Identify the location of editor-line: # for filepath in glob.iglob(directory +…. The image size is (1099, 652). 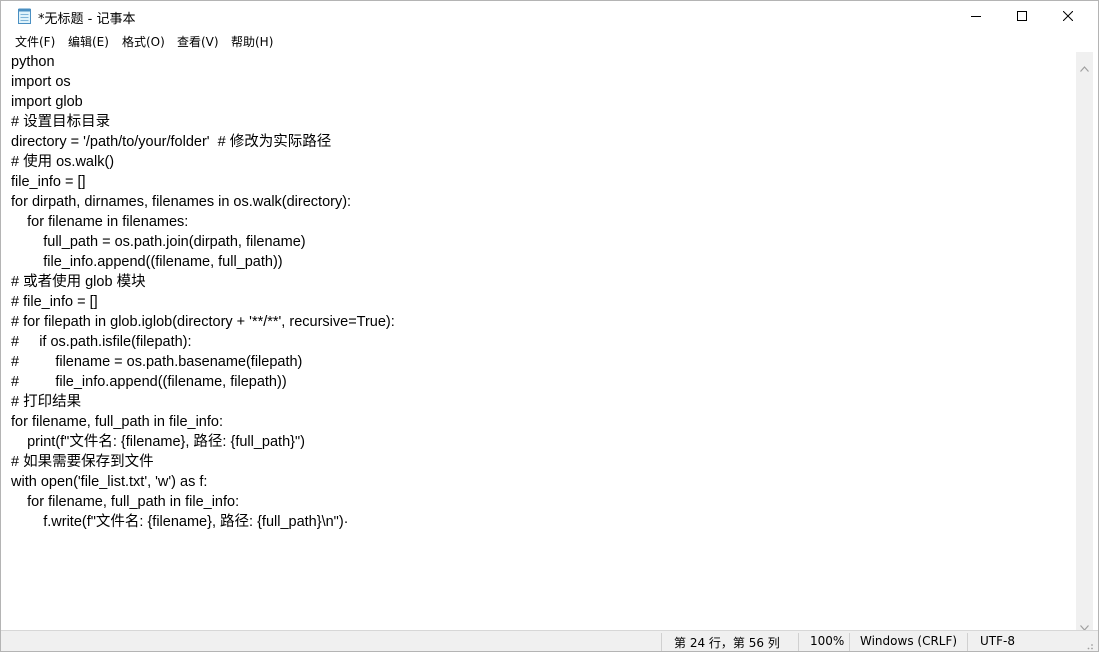
(203, 322).